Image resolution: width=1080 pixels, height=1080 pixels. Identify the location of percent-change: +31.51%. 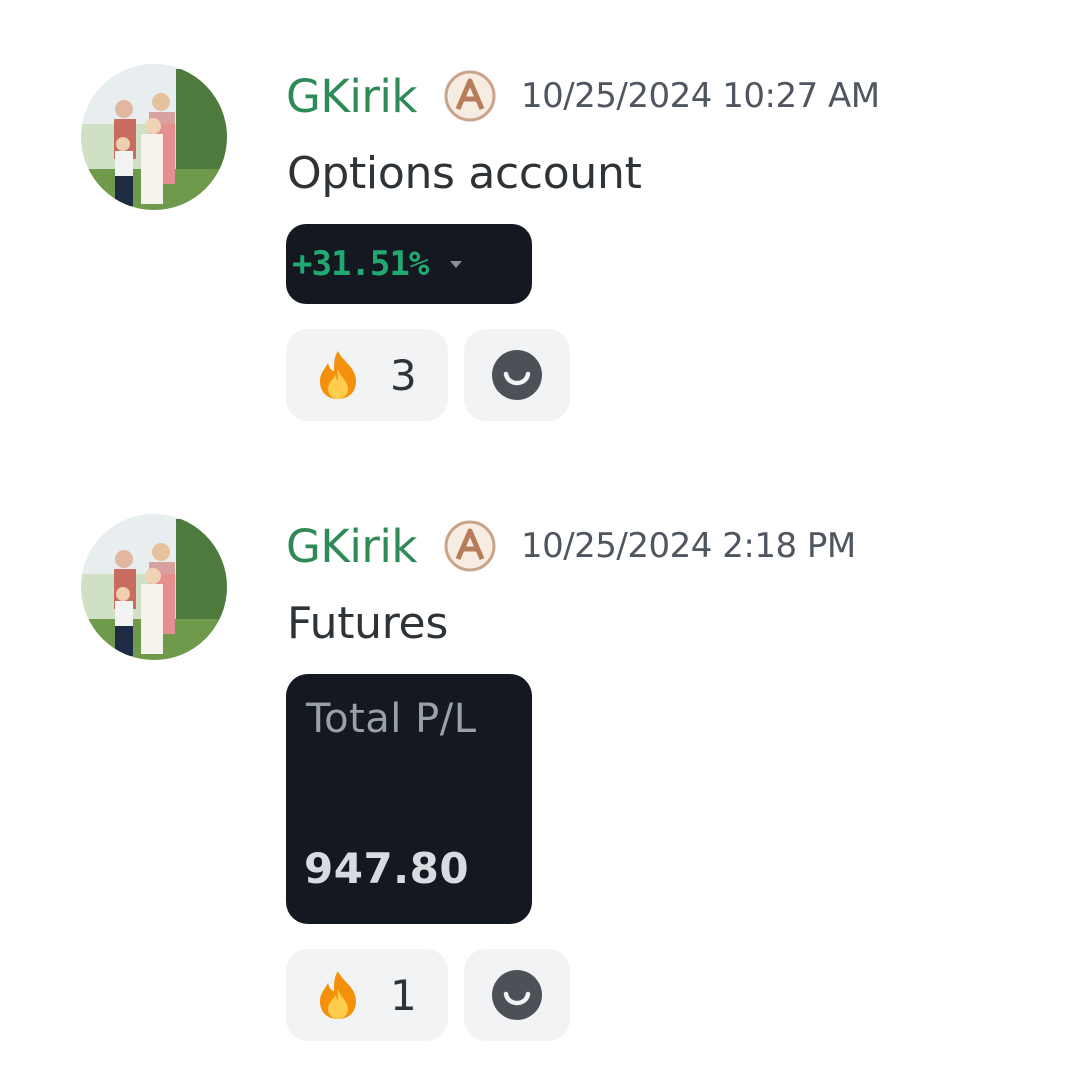
(360, 264).